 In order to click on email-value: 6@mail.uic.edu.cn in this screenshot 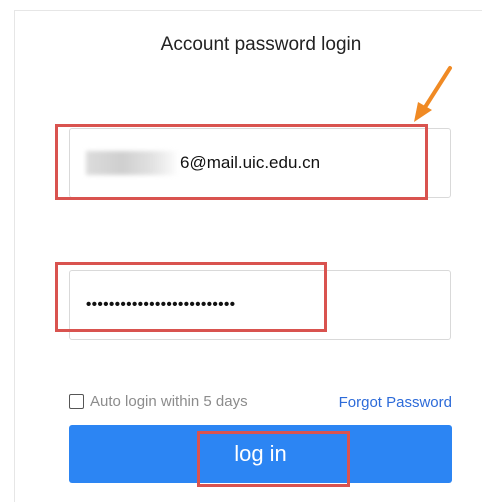, I will do `click(250, 162)`.